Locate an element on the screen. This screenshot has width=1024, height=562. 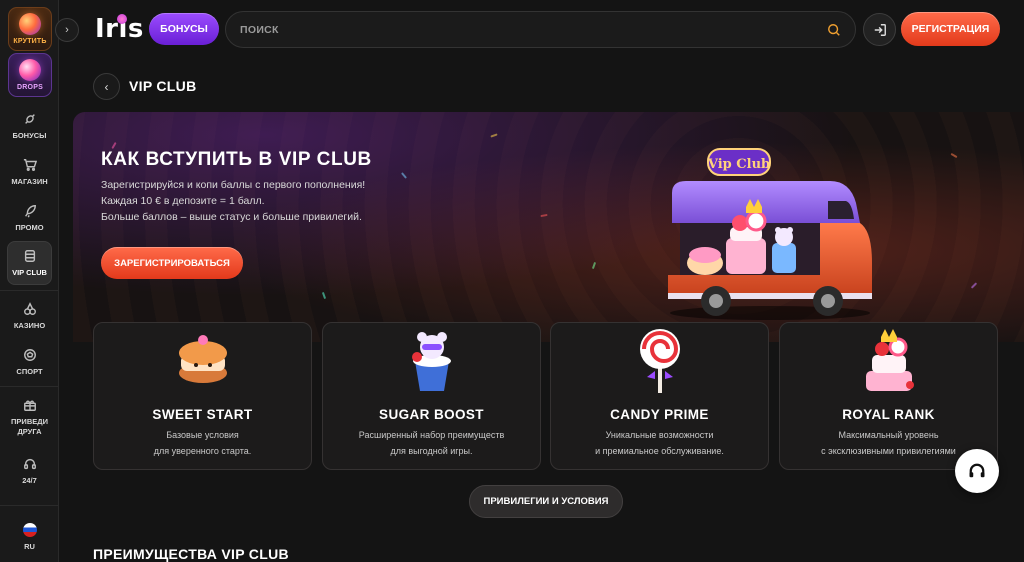
truck-sign-text: Vip Club is located at coordinates (738, 164).